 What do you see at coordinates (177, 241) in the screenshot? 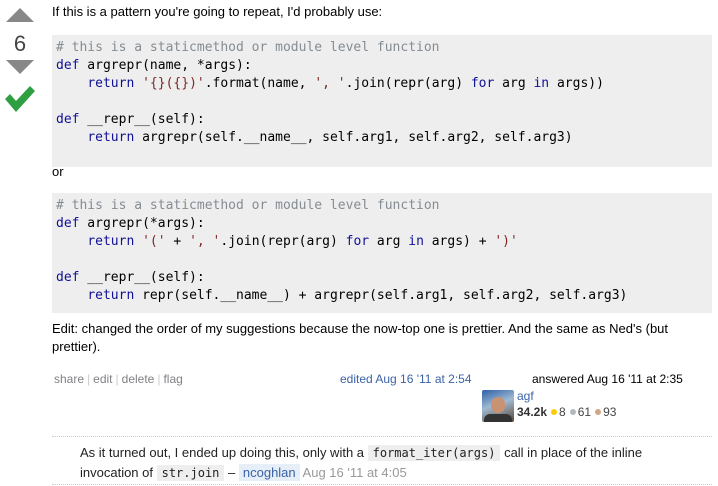
I see `code-text: +` at bounding box center [177, 241].